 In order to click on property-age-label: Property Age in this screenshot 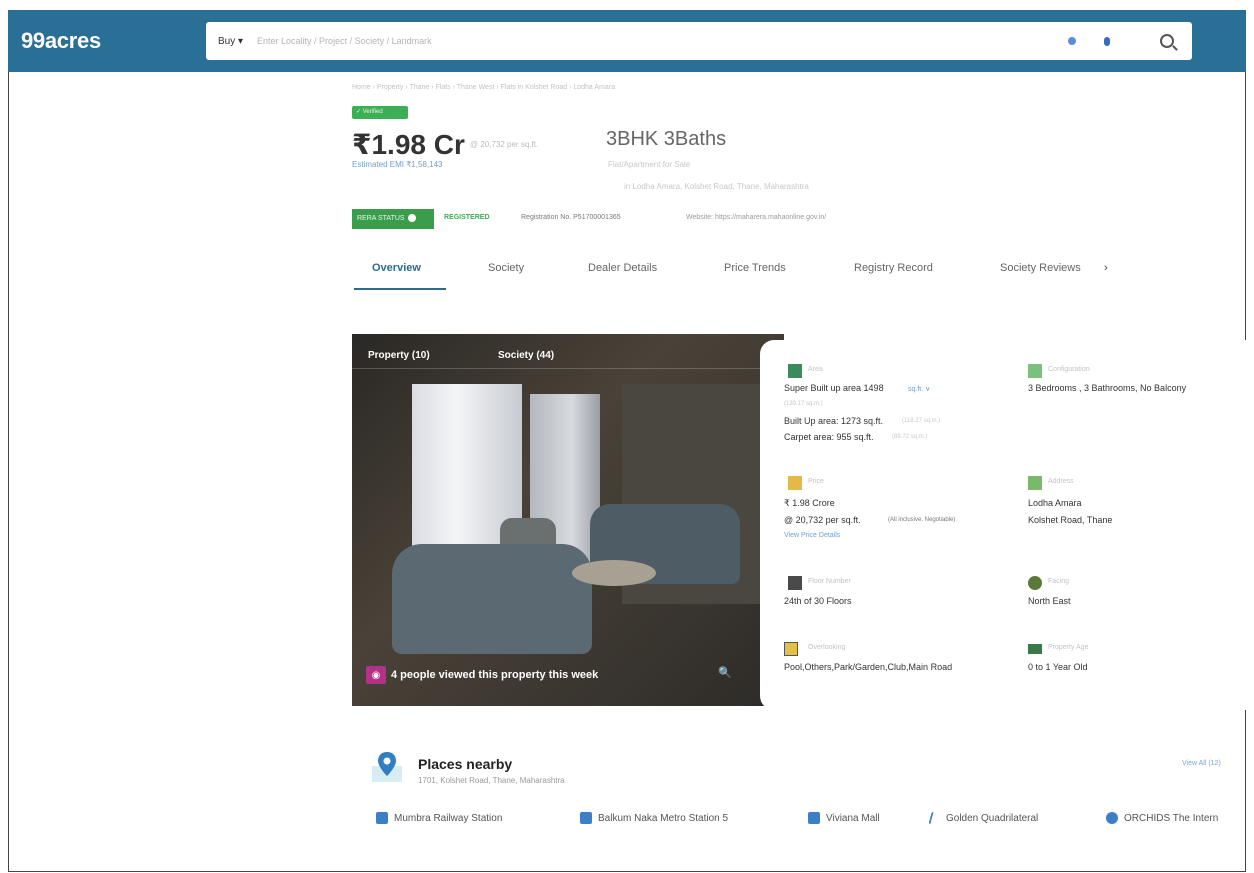, I will do `click(1068, 647)`.